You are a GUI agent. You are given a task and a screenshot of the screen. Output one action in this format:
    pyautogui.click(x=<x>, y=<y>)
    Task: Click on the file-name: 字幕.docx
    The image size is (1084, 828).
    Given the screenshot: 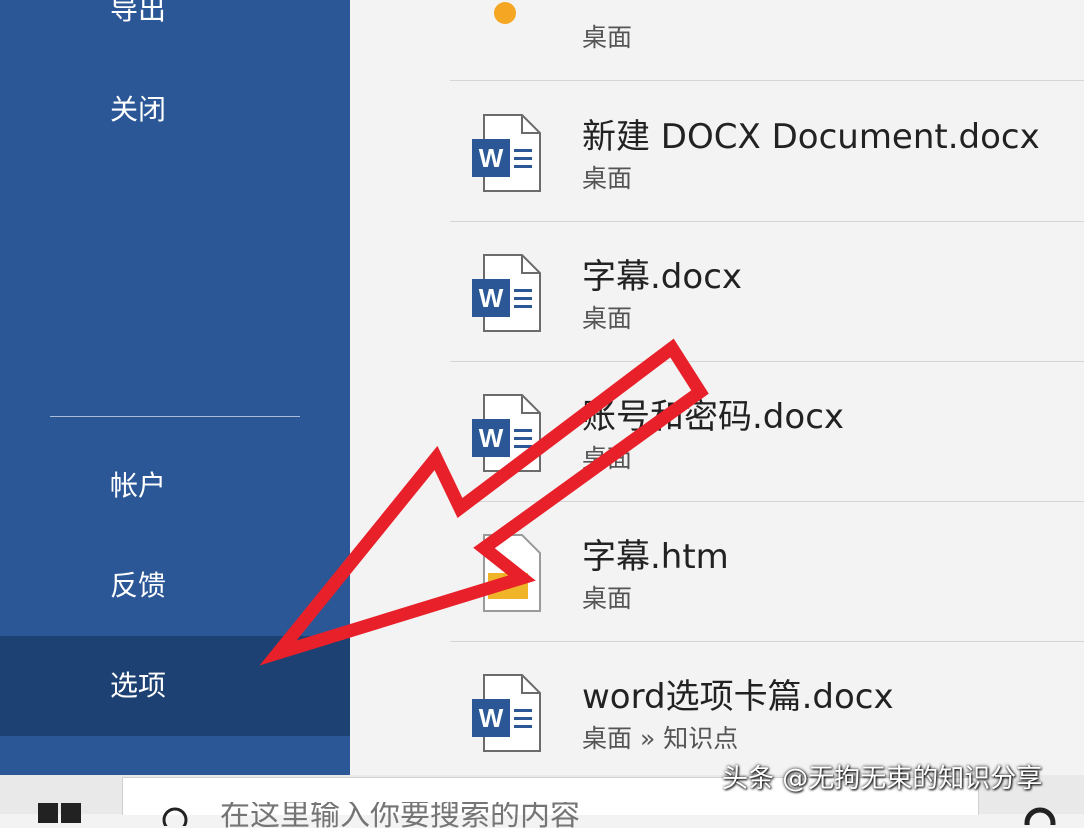 What is the action you would take?
    pyautogui.click(x=662, y=277)
    